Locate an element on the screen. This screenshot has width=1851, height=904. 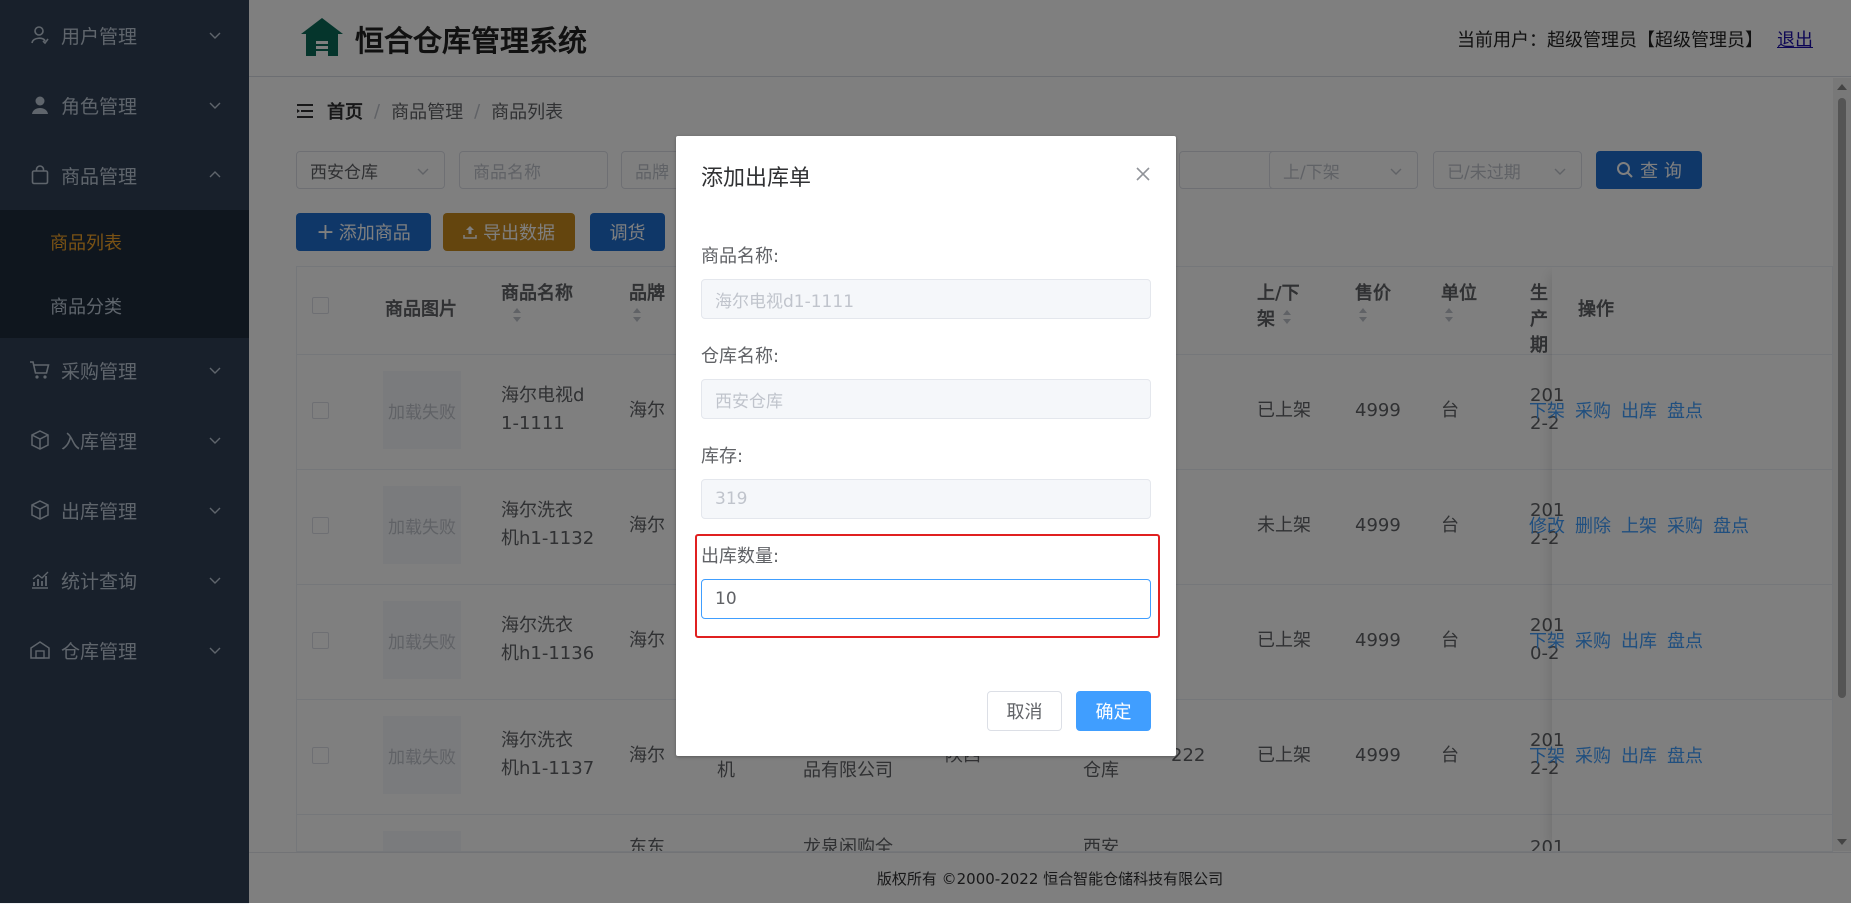
close-icon is located at coordinates (1143, 174).